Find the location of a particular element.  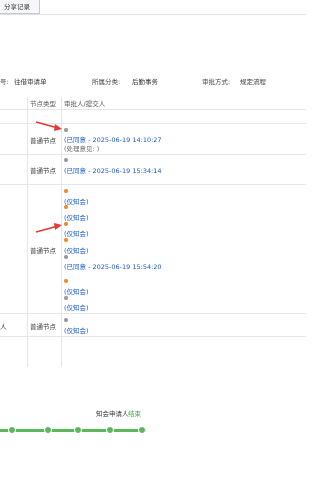

approval-method-label: 审批方式: is located at coordinates (216, 82).